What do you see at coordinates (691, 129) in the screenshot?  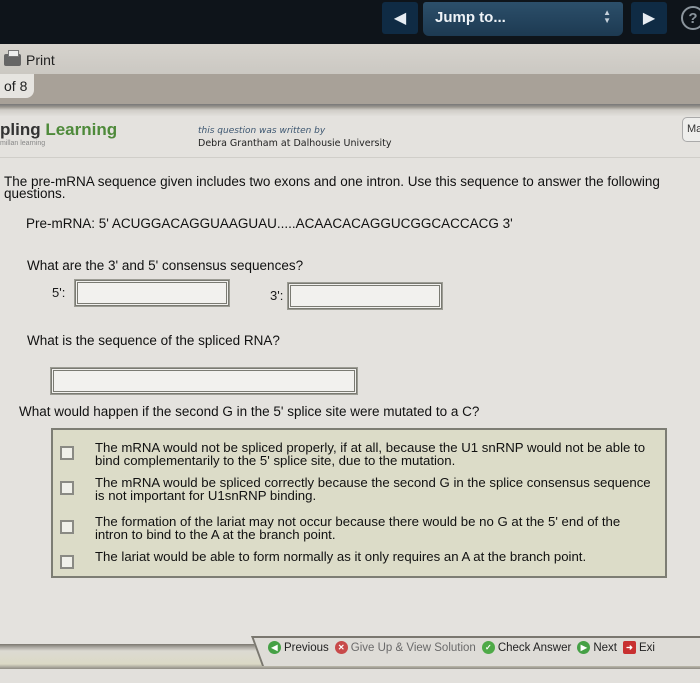 I see `mode-tab: Ma` at bounding box center [691, 129].